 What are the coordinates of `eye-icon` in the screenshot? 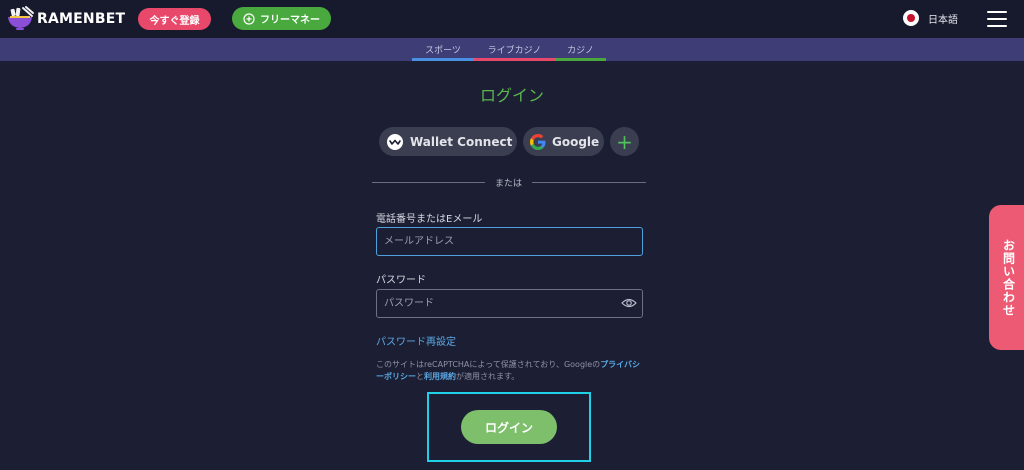 It's located at (629, 303).